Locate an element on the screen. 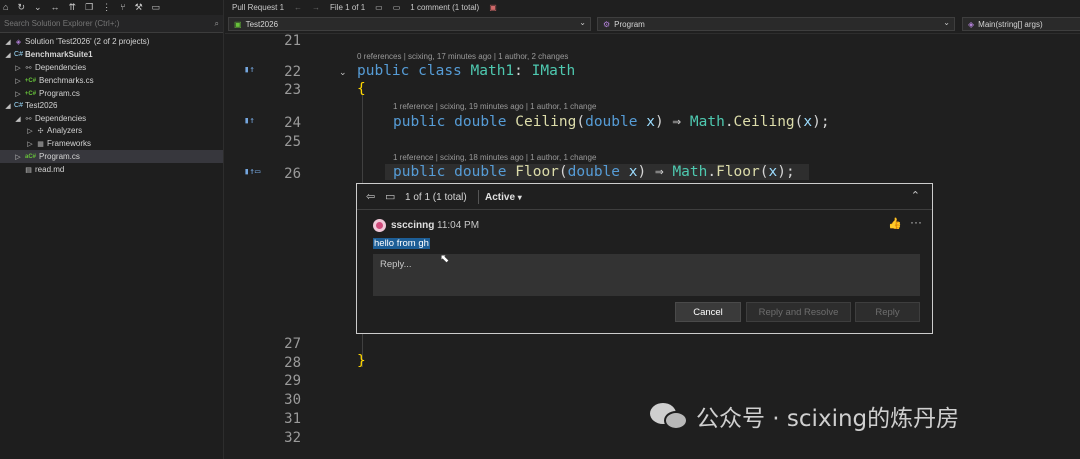 Image resolution: width=1080 pixels, height=459 pixels. reply-button: Reply is located at coordinates (887, 312).